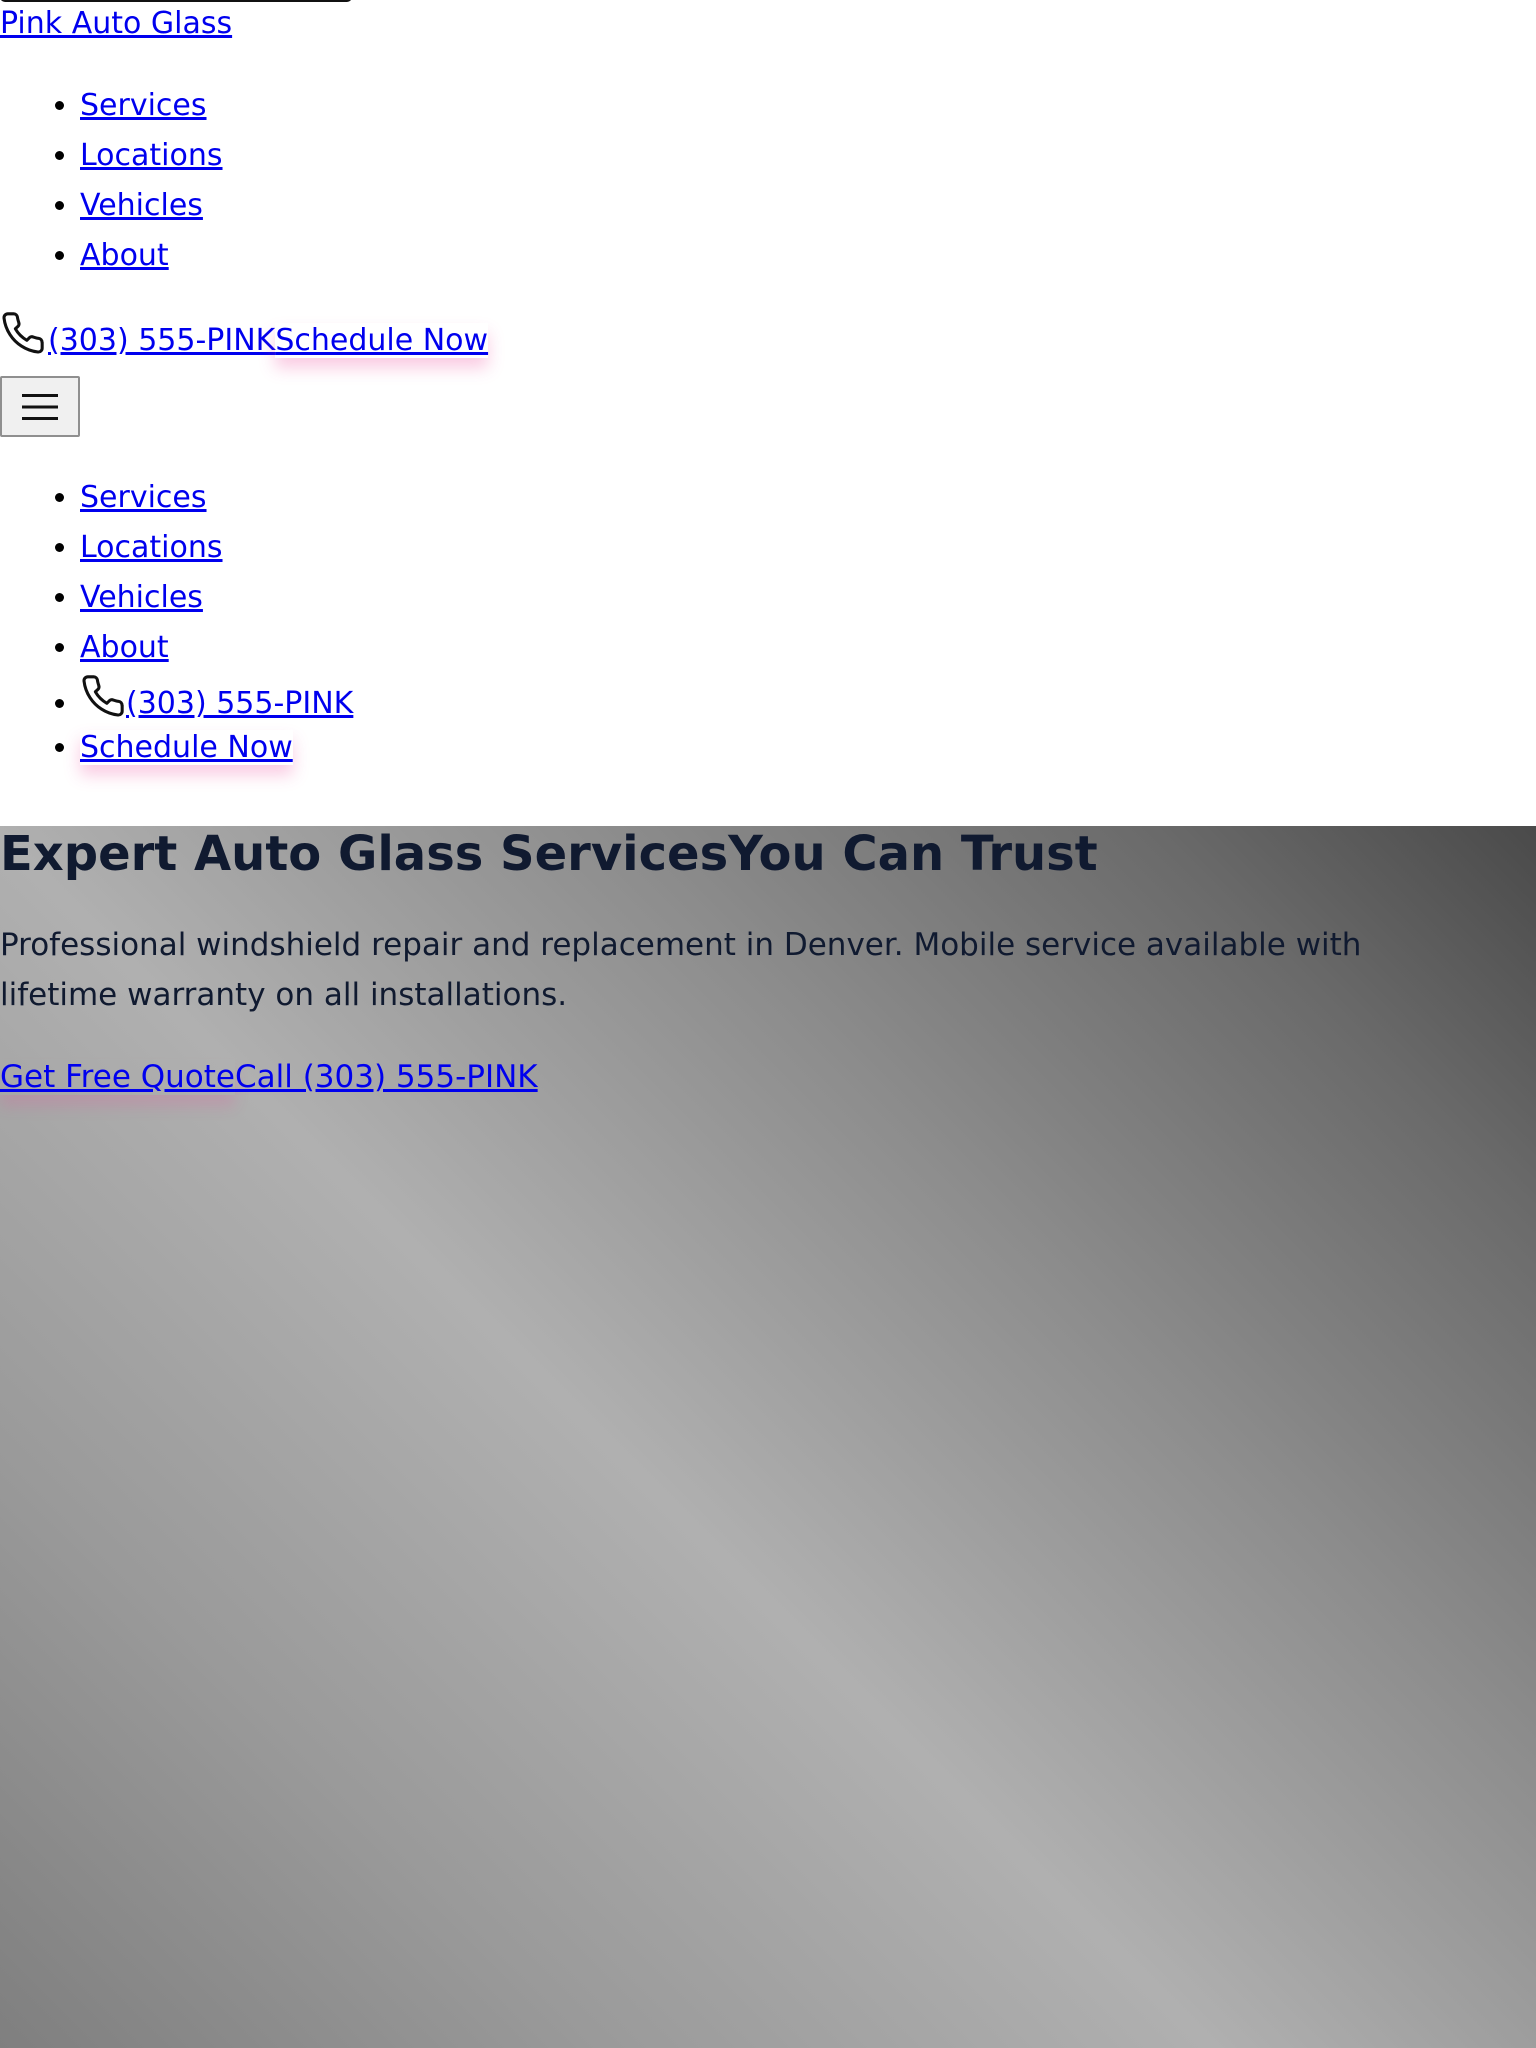 This screenshot has height=2048, width=1536. Describe the element at coordinates (216, 598) in the screenshot. I see `mobile-nav-item: Vehicles` at that location.